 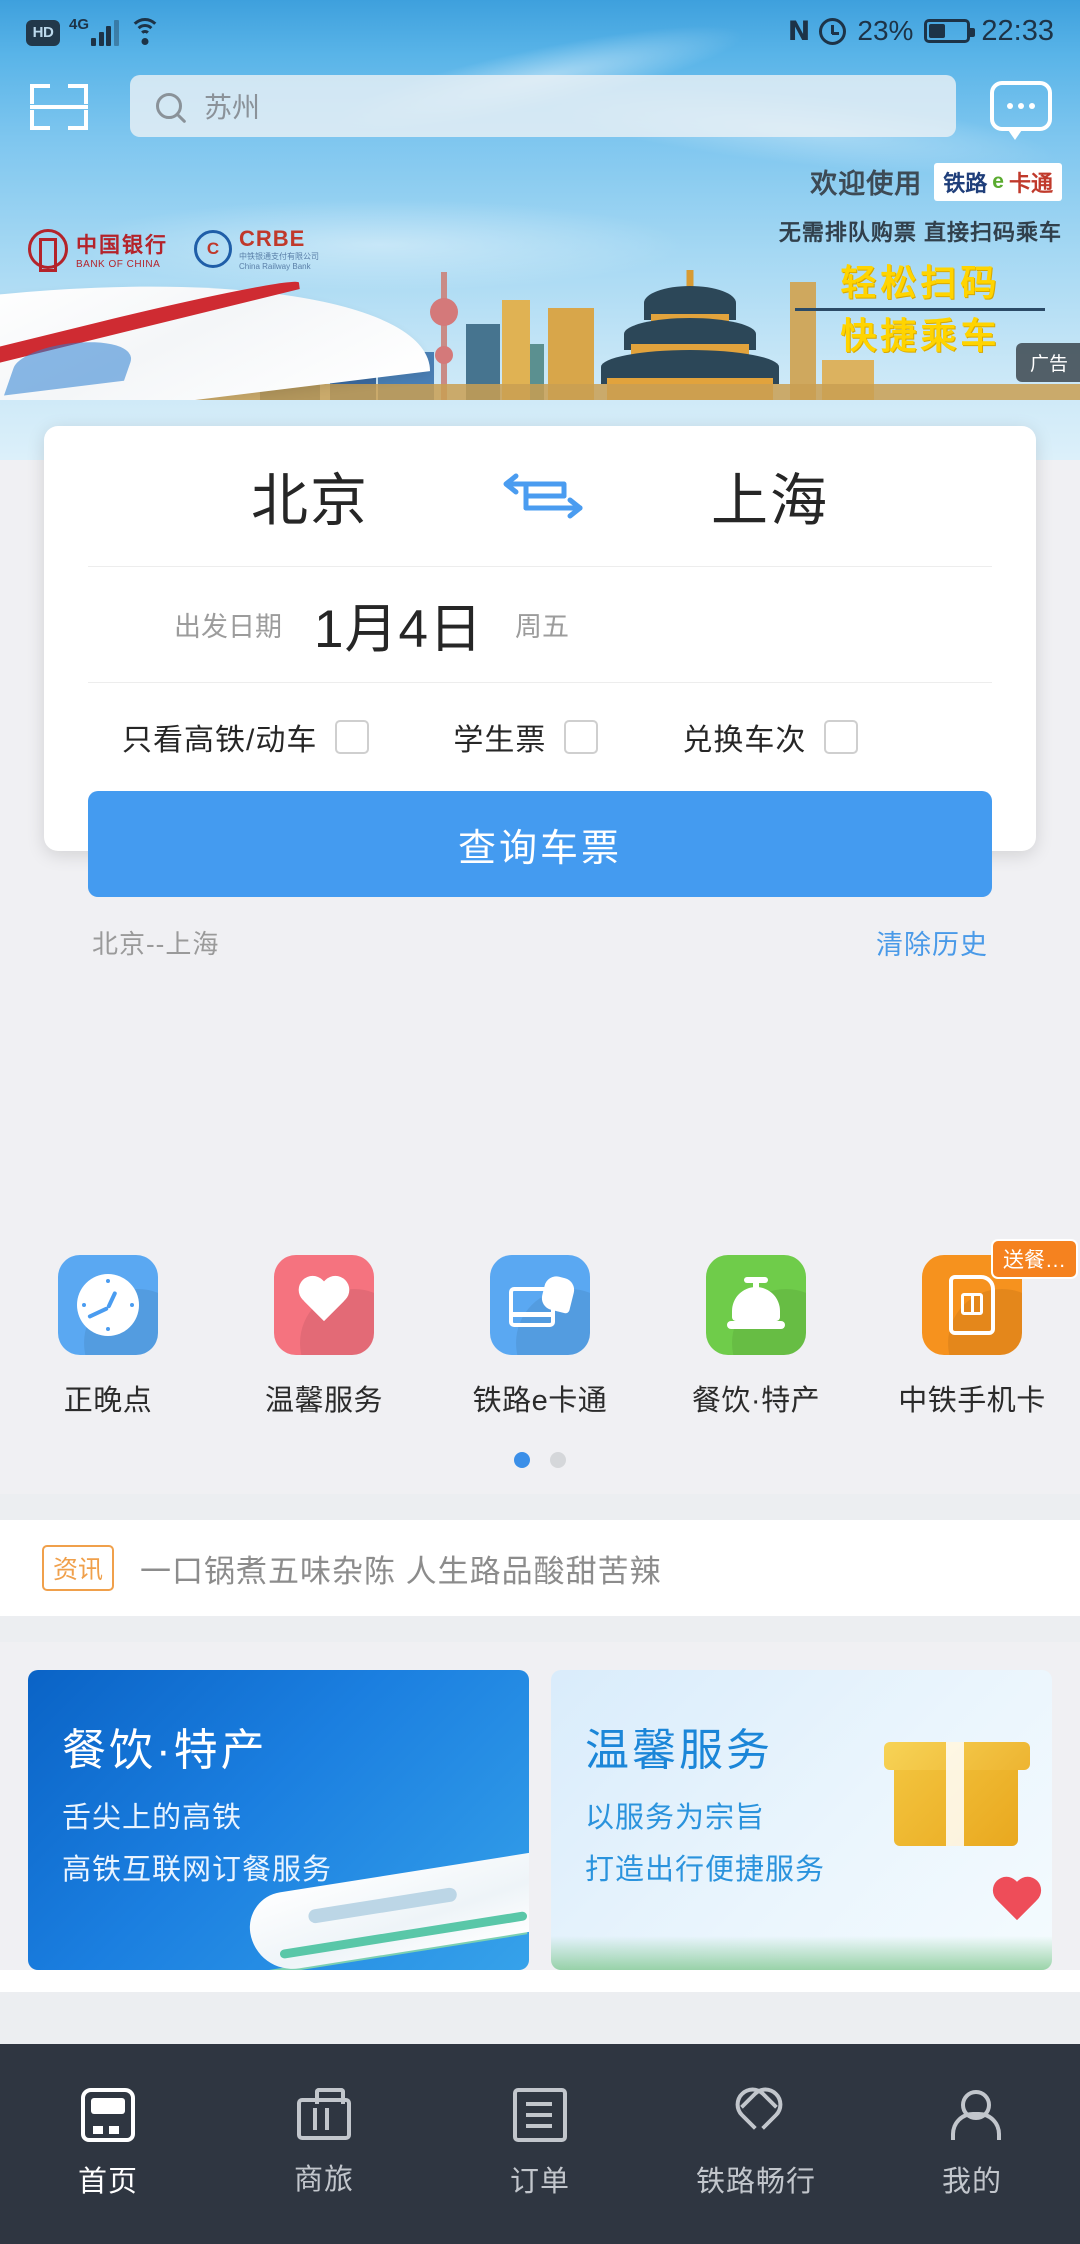 What do you see at coordinates (965, 183) in the screenshot?
I see `ecard-logo-part1: 铁路` at bounding box center [965, 183].